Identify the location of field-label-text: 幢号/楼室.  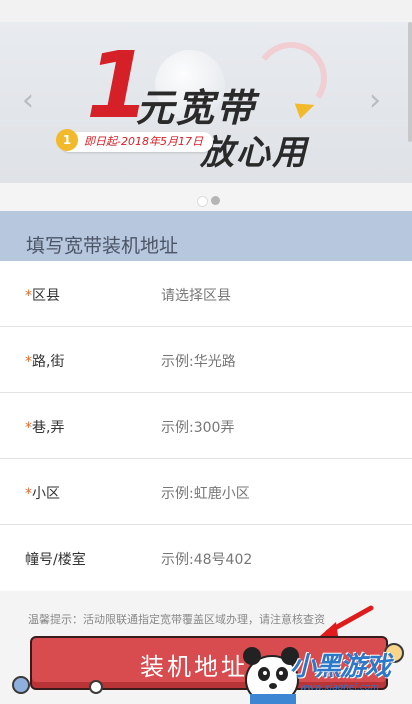
(55, 560).